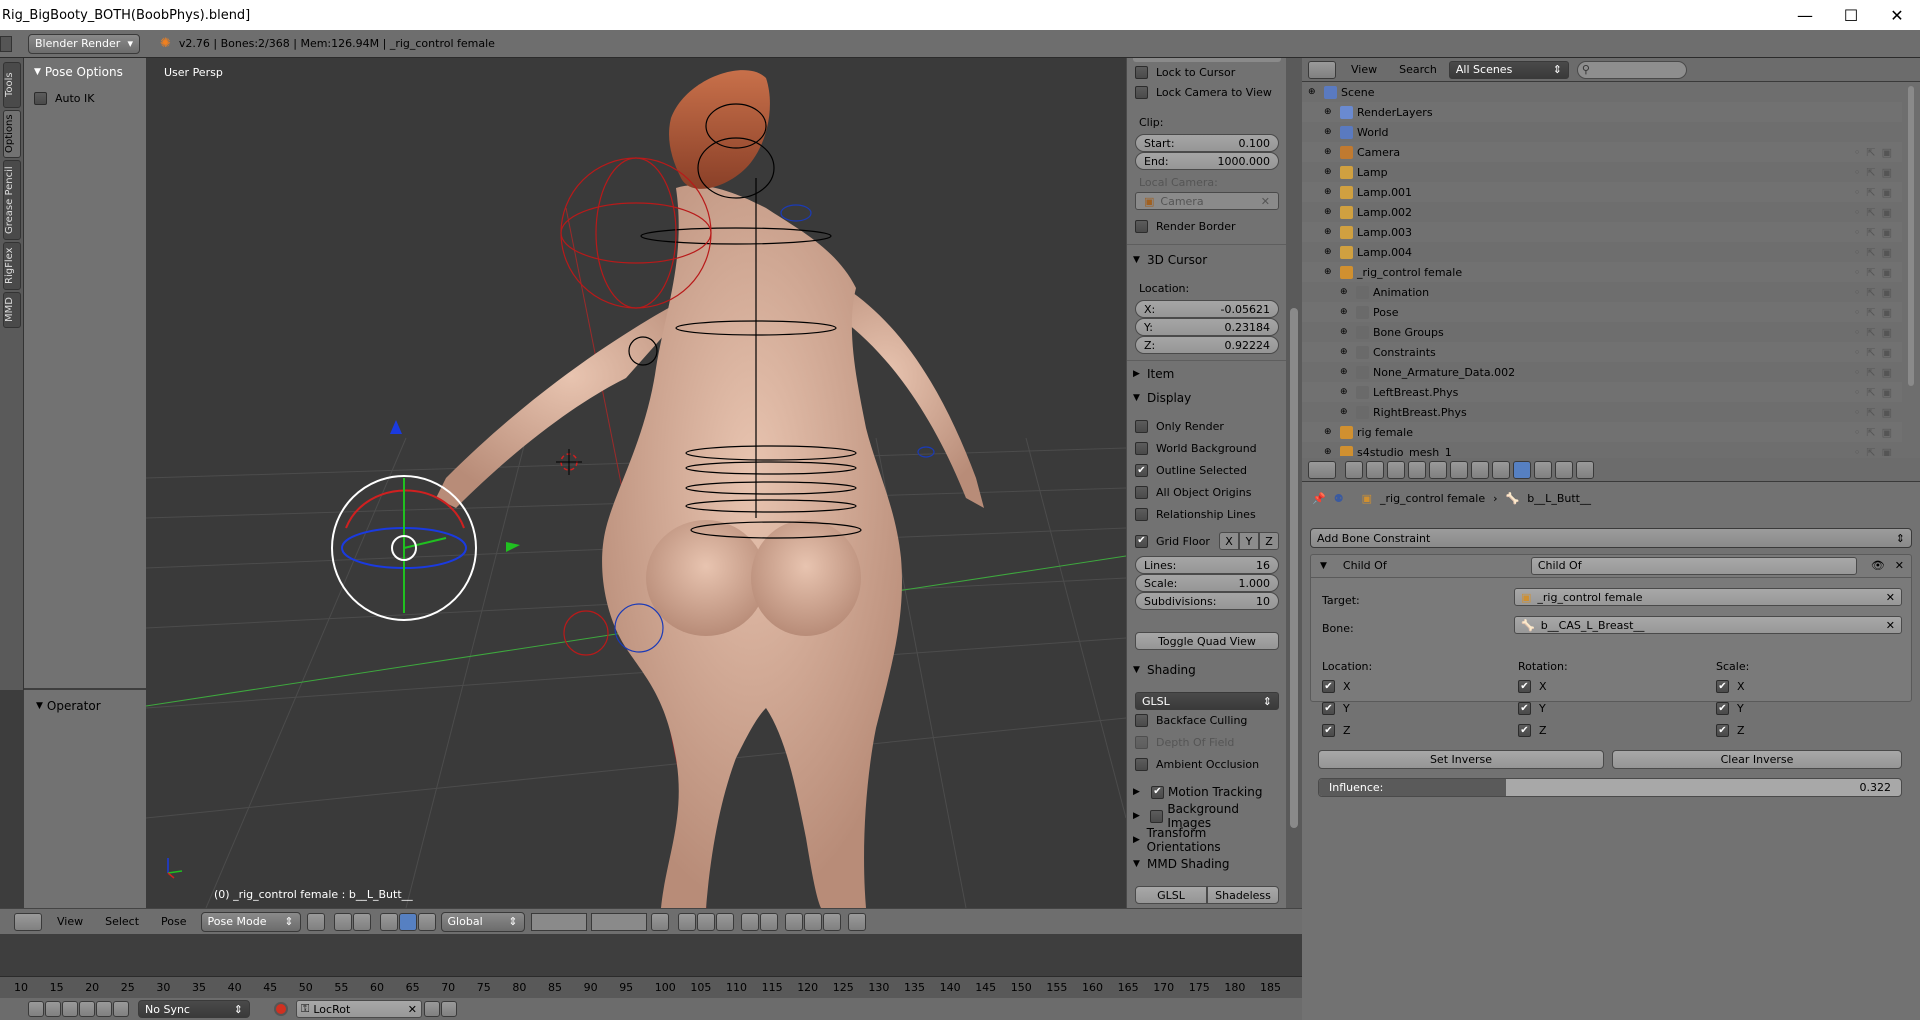 This screenshot has width=1920, height=1020. What do you see at coordinates (812, 921) in the screenshot?
I see `paste-pose-icon` at bounding box center [812, 921].